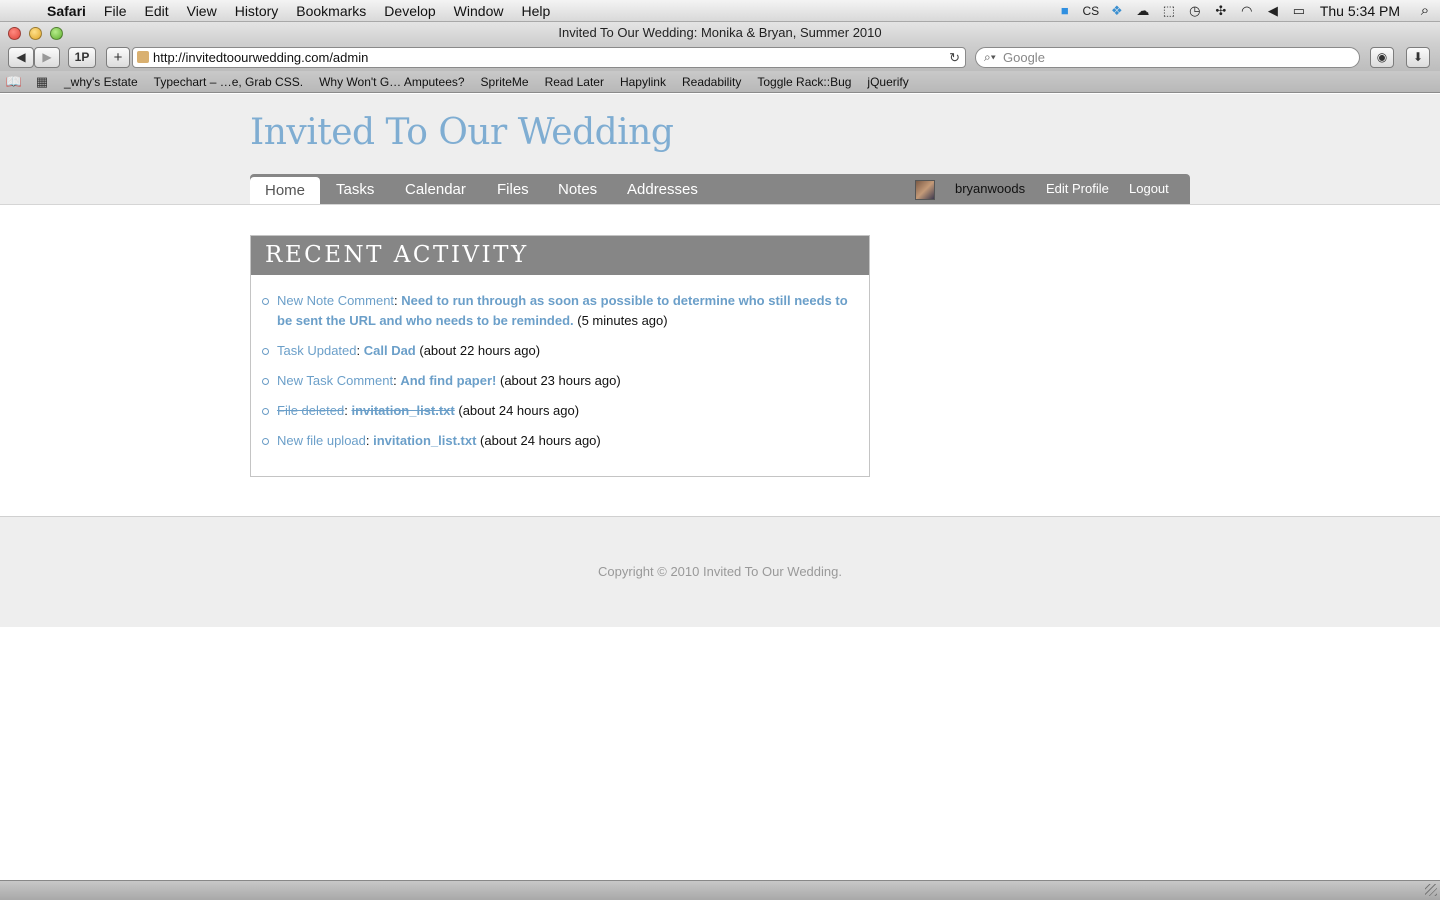 This screenshot has width=1440, height=900. Describe the element at coordinates (622, 320) in the screenshot. I see `activity-time: (5 minutes ago)` at that location.